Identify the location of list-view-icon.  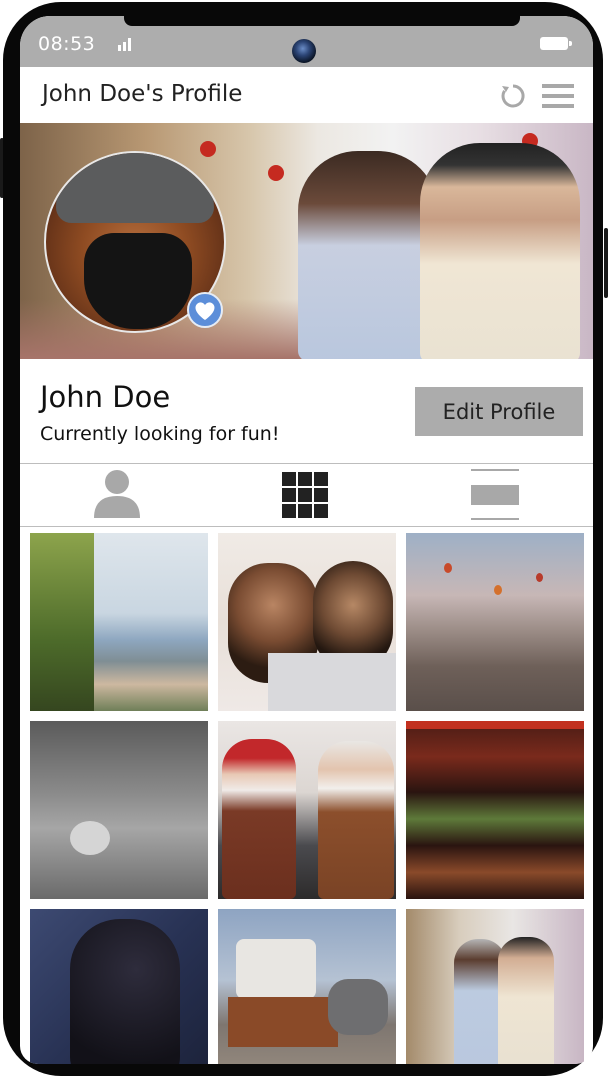
(495, 494).